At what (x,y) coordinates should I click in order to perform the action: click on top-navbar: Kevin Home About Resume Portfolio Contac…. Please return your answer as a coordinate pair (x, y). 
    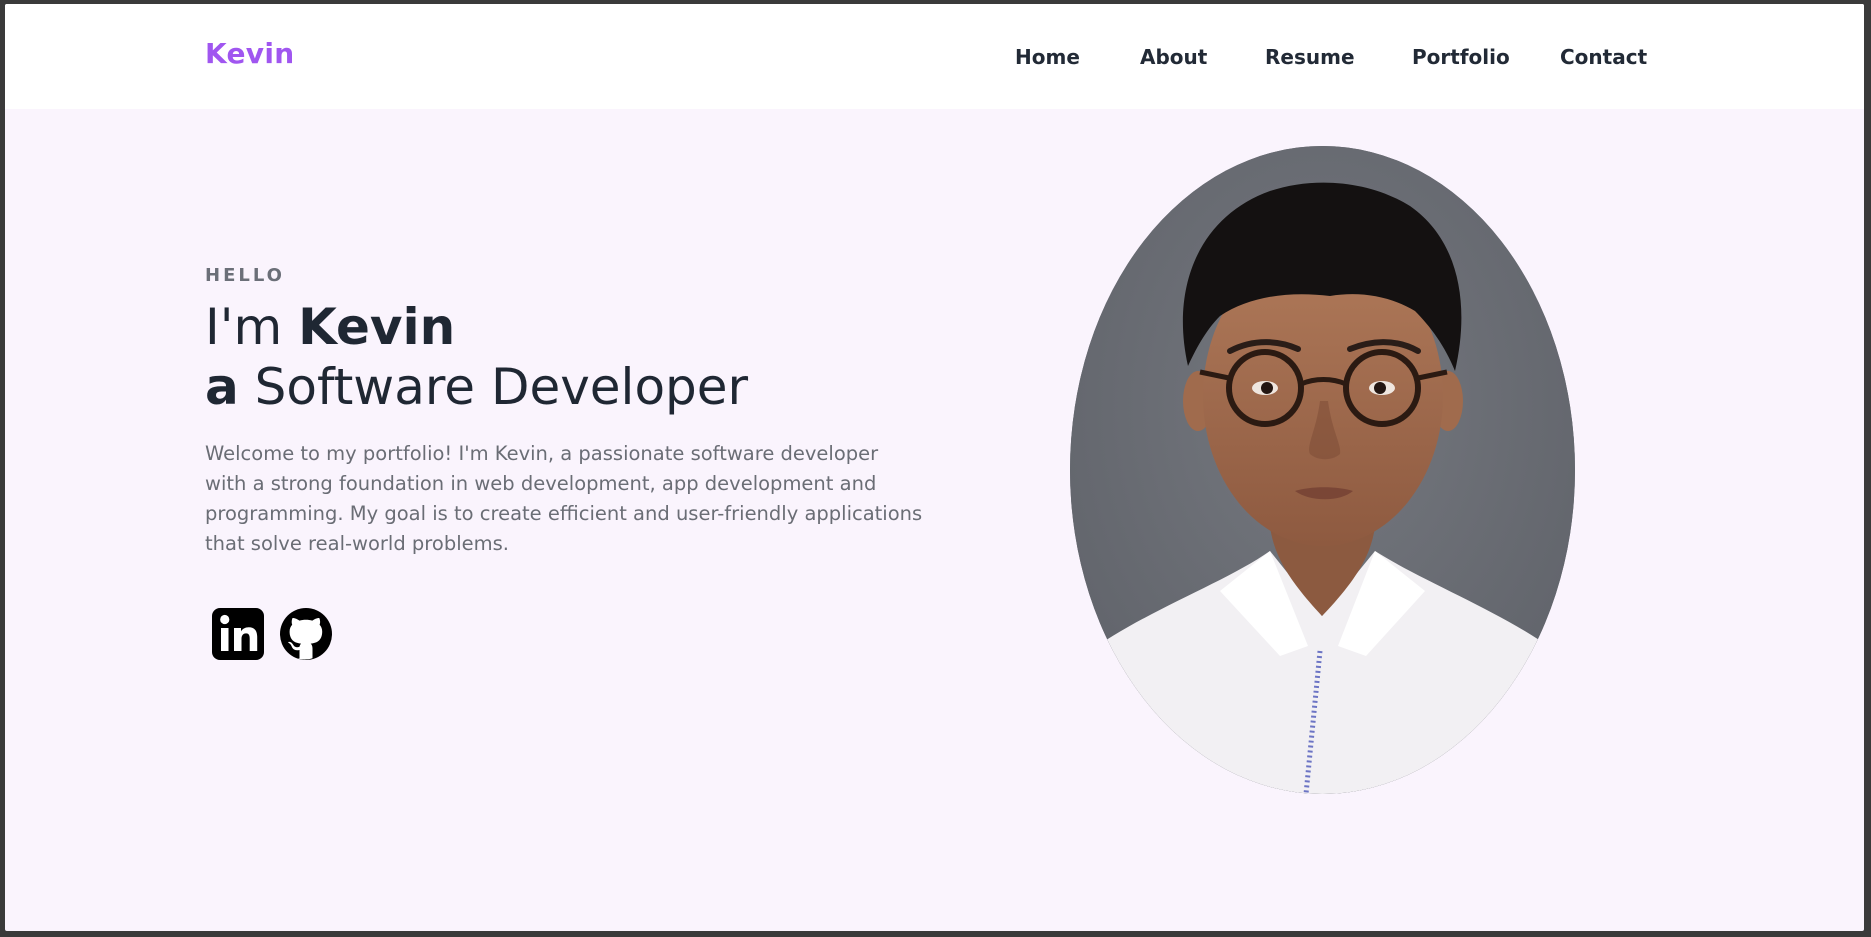
    Looking at the image, I should click on (934, 56).